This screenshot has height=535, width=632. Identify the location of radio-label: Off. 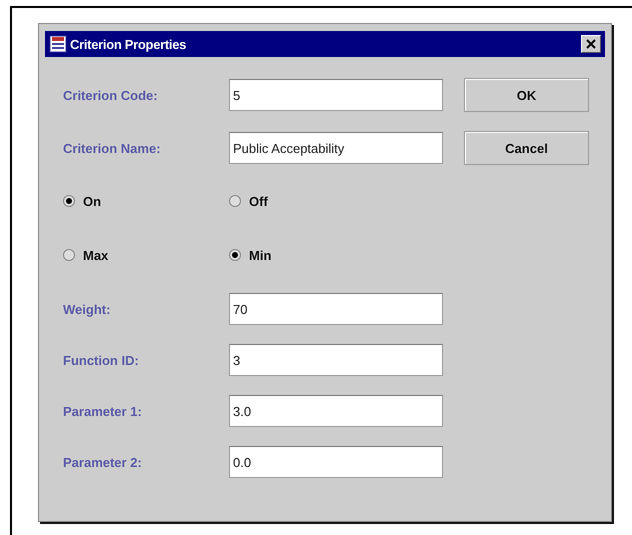
(258, 201).